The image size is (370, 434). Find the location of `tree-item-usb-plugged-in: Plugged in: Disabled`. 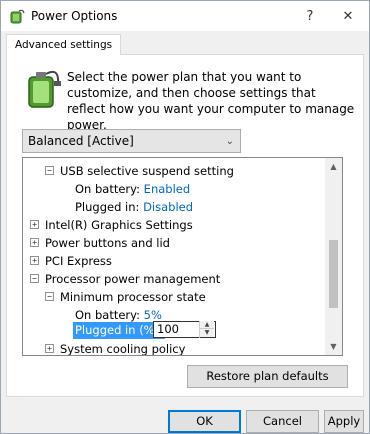

tree-item-usb-plugged-in: Plugged in: Disabled is located at coordinates (134, 207).